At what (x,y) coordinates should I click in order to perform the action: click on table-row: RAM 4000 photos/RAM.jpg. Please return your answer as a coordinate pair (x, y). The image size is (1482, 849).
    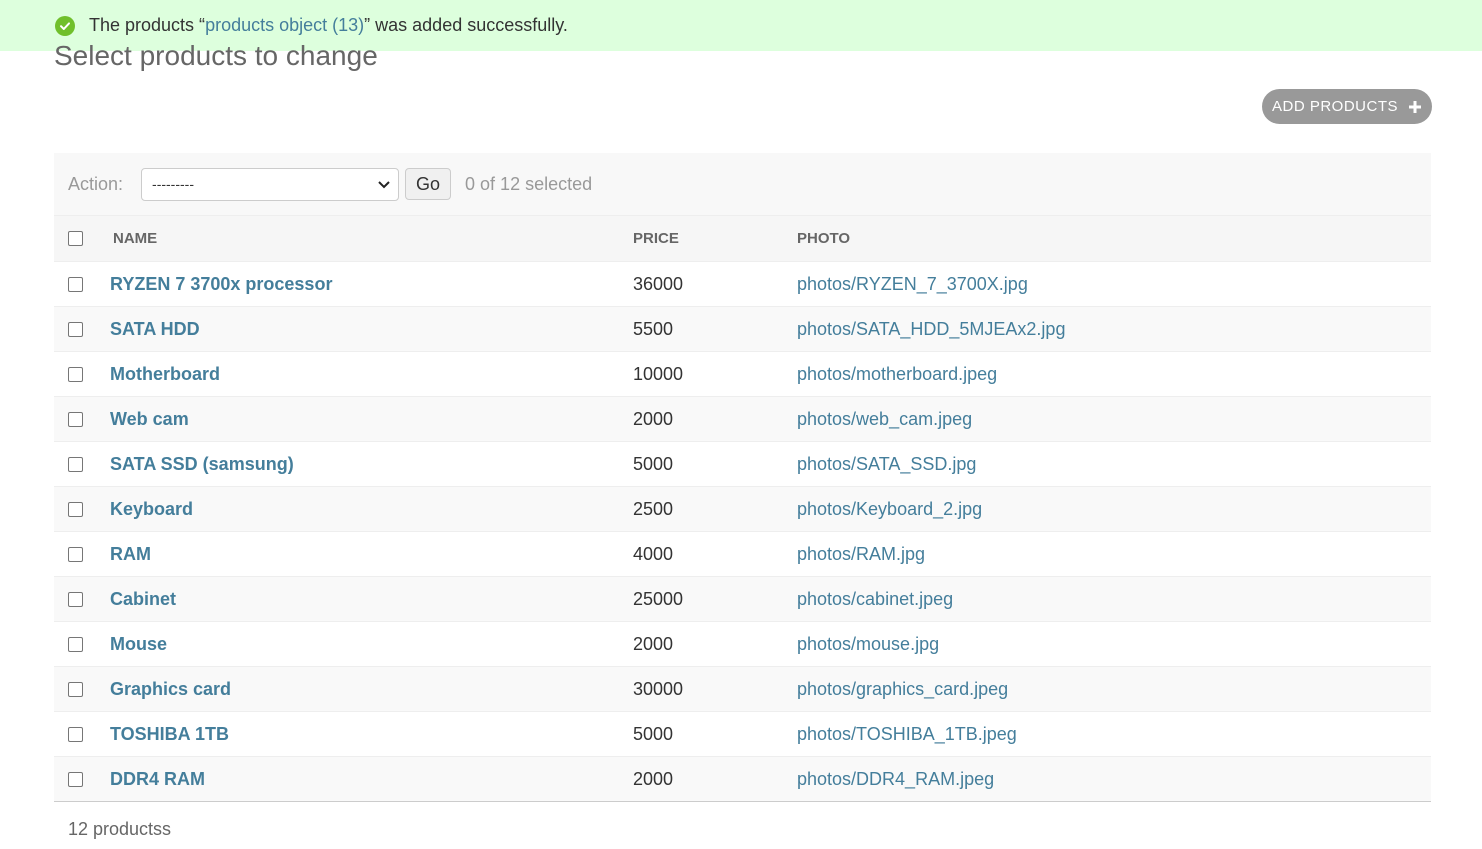
    Looking at the image, I should click on (742, 554).